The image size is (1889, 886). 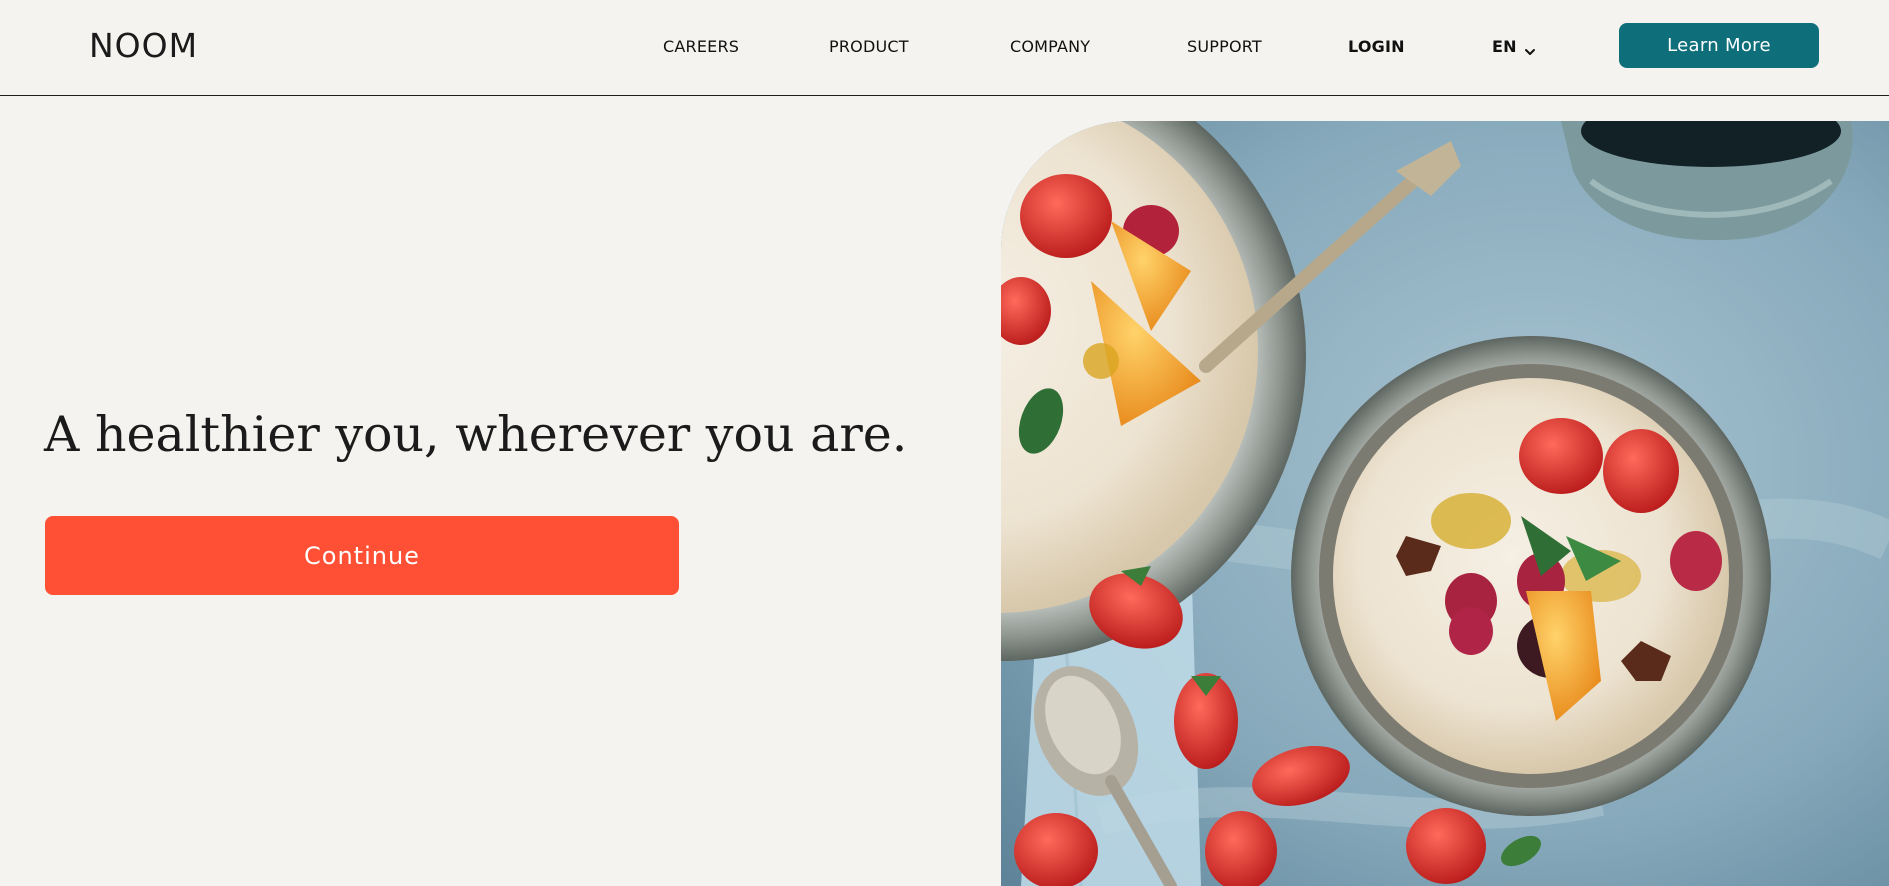 I want to click on nav-product: PRODUCT, so click(x=869, y=47).